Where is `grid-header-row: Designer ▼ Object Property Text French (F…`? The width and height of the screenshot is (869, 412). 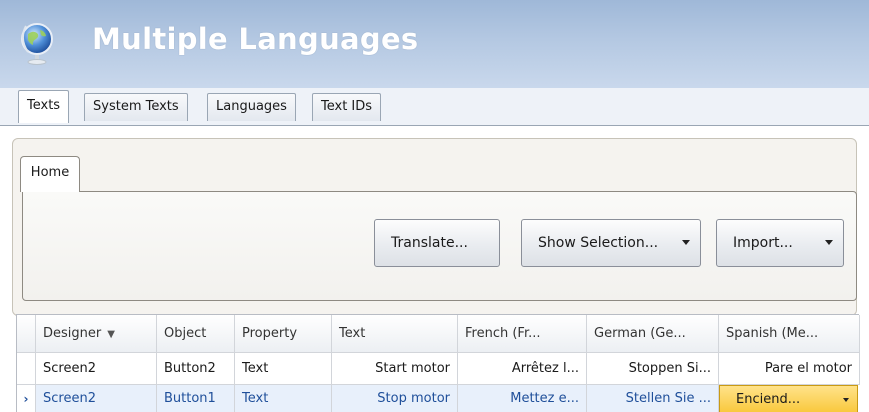
grid-header-row: Designer ▼ Object Property Text French (F… is located at coordinates (438, 334).